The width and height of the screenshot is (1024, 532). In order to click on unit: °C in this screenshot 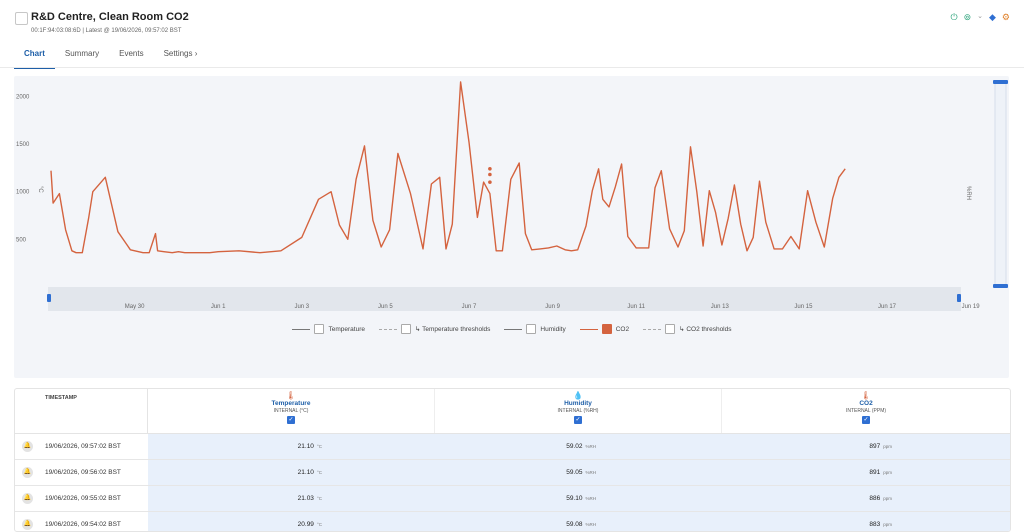, I will do `click(319, 524)`.